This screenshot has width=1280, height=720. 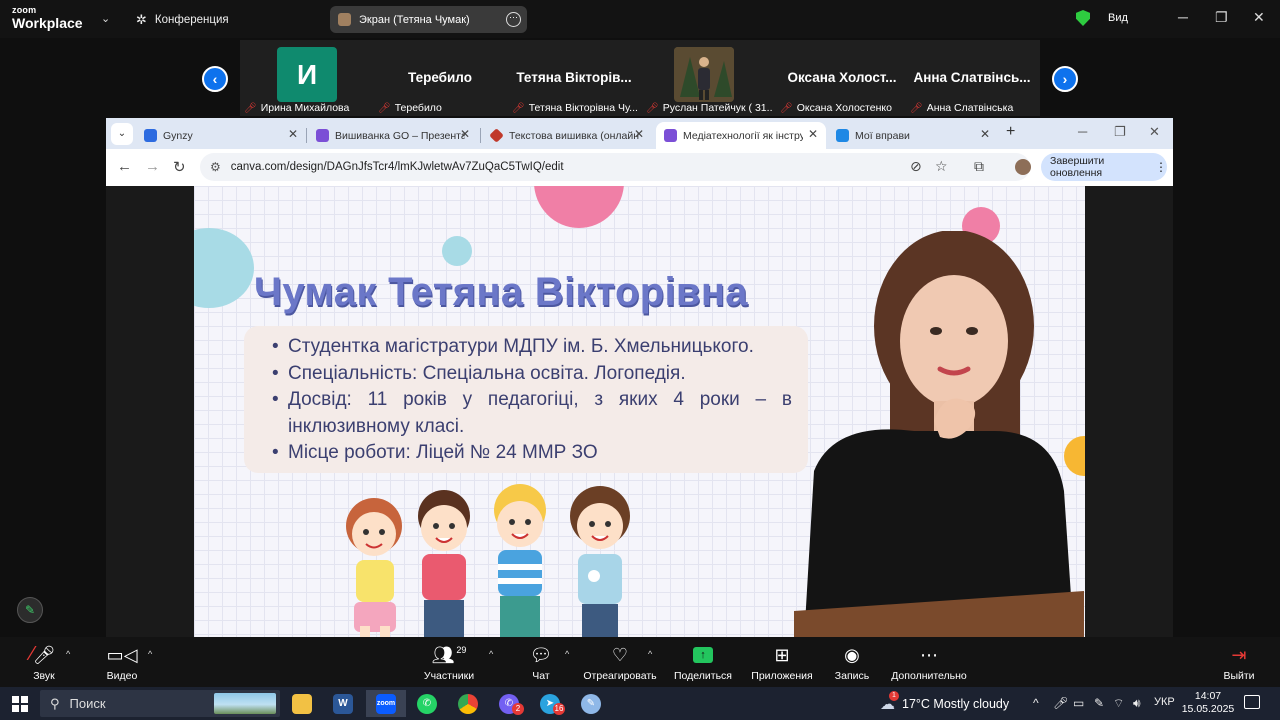 I want to click on battery-icon: ▭, so click(x=1078, y=703).